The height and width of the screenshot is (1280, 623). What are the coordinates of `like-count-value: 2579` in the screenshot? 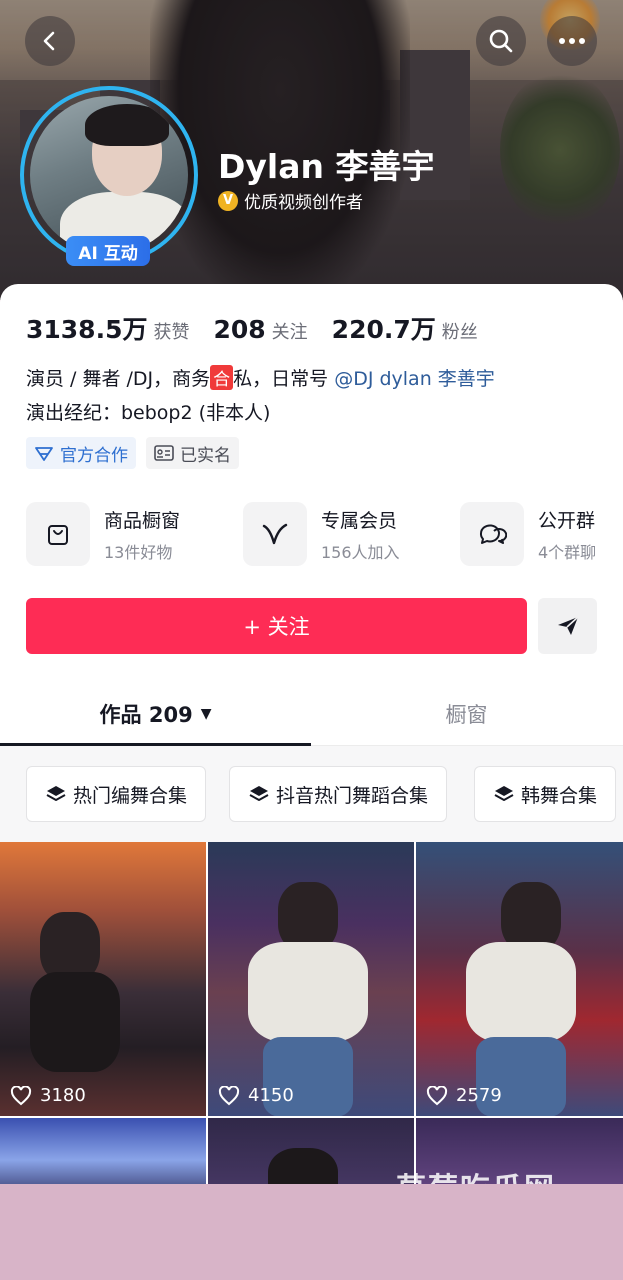 It's located at (479, 1095).